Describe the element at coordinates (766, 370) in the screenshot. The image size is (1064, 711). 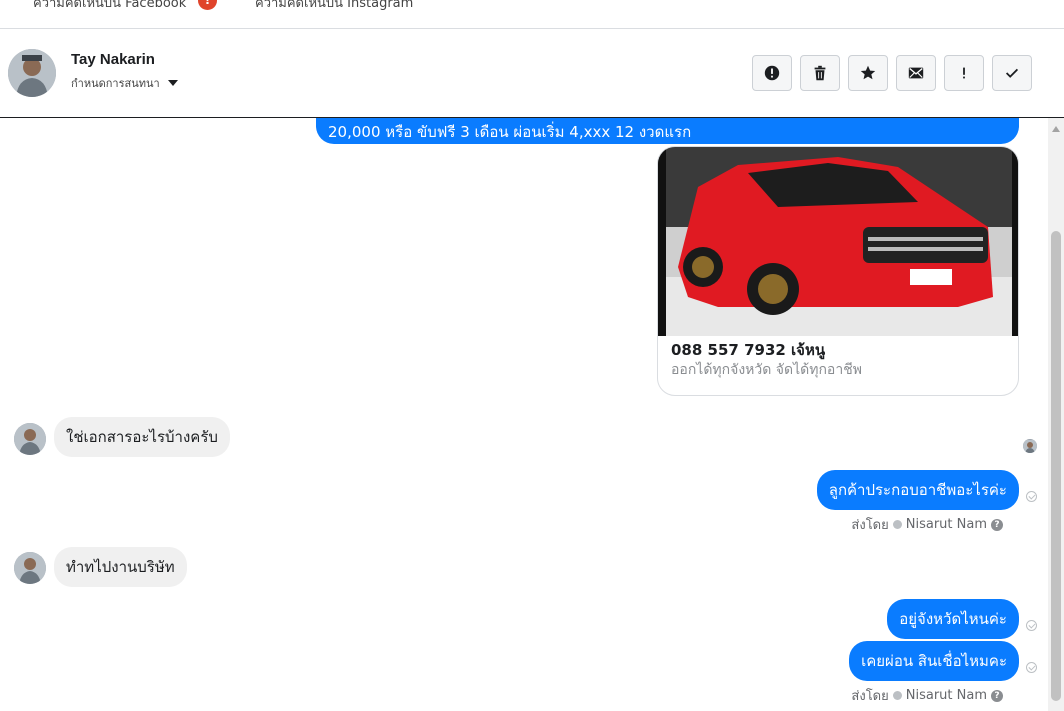
I see `card-subtitle: ออกได้ทุกจังหวัด จัดได้ทุกอาชีพ` at that location.